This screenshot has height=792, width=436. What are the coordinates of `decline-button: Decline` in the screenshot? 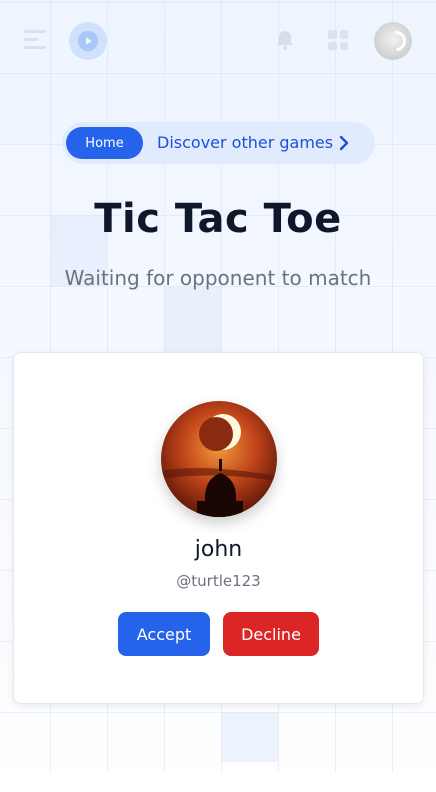 It's located at (271, 634).